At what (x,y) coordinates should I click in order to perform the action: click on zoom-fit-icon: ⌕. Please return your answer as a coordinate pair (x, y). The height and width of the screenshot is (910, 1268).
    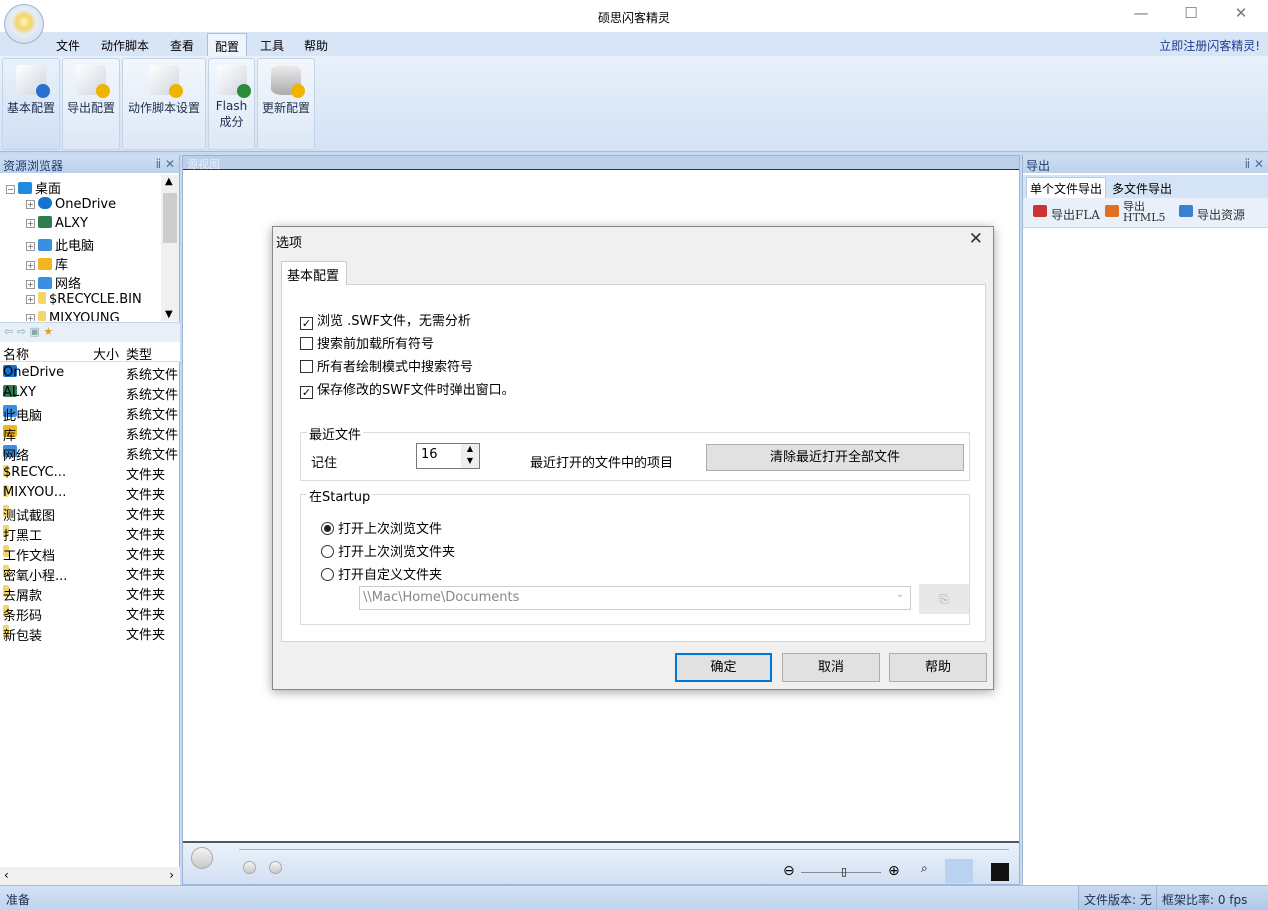
    Looking at the image, I should click on (924, 868).